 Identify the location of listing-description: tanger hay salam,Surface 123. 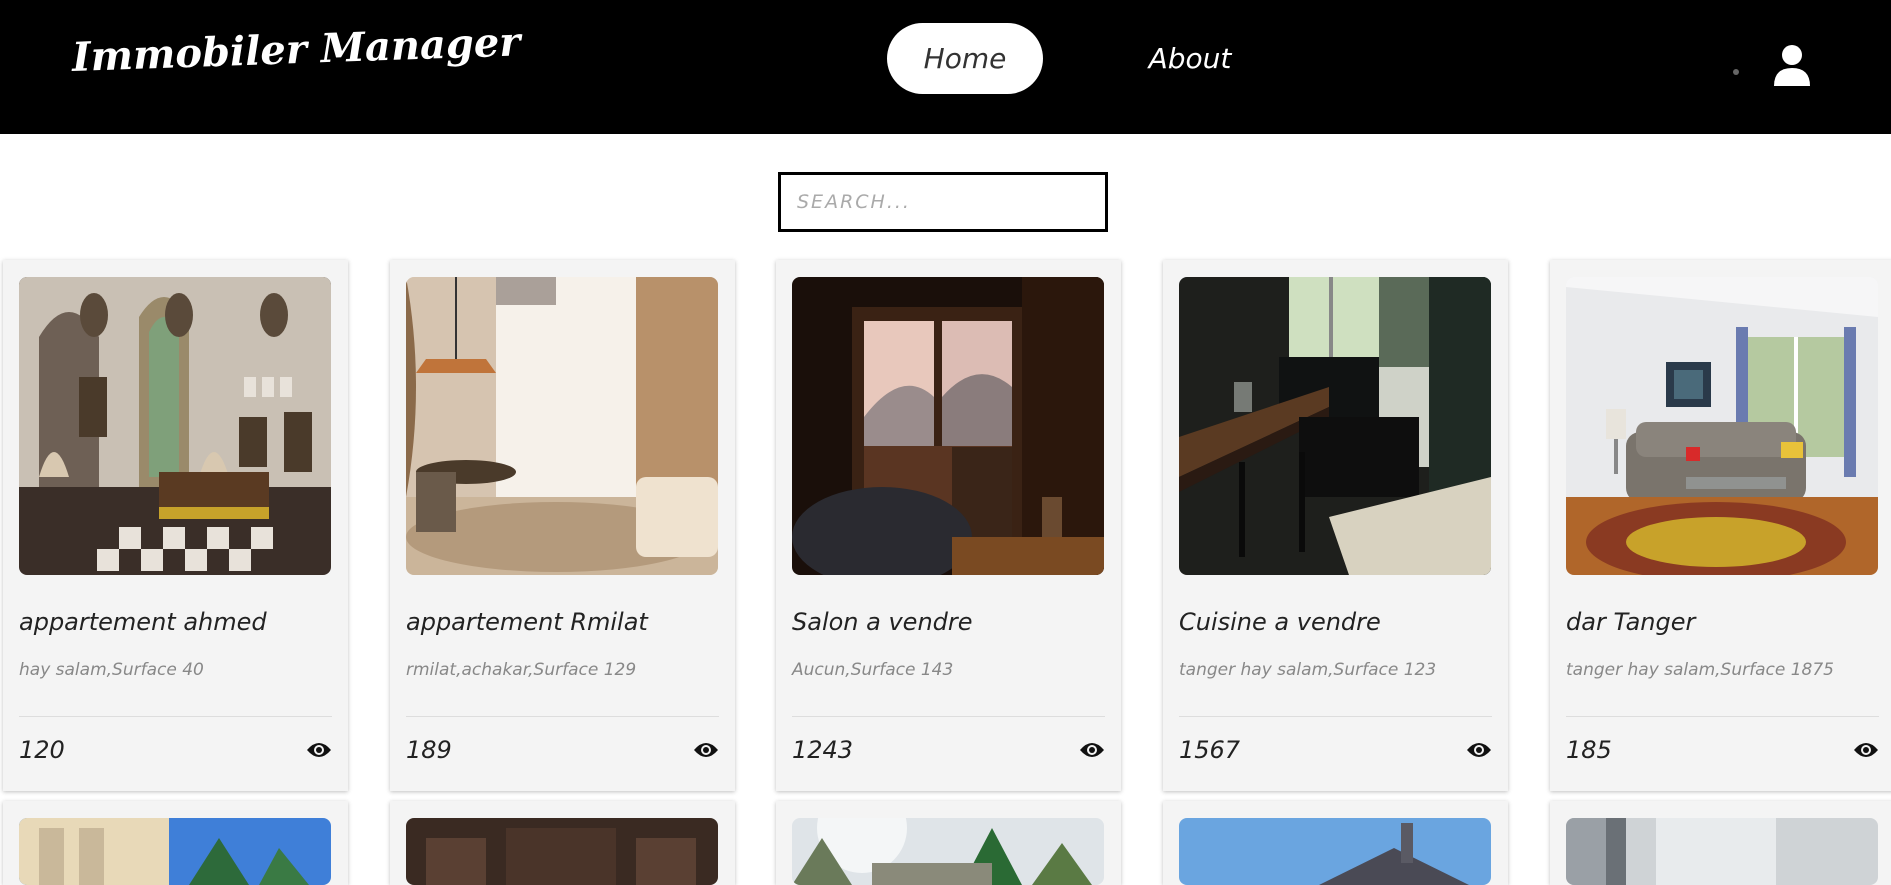
(1308, 670).